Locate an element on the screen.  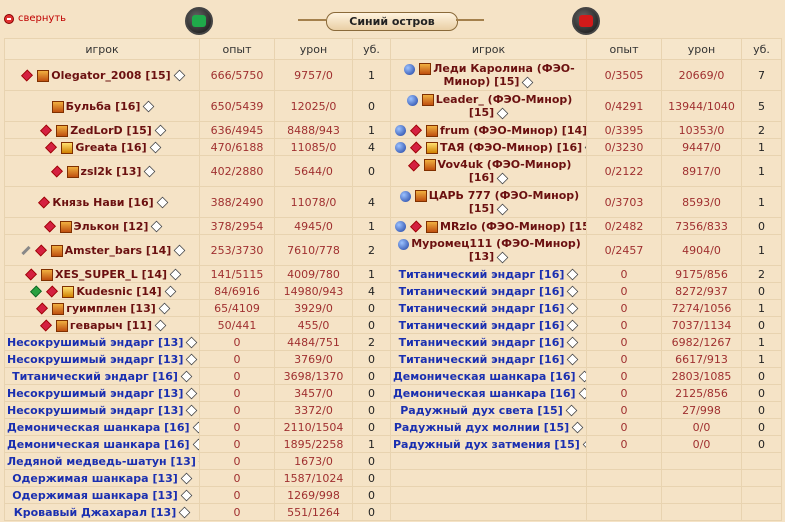
right-exp: 0/3395 is located at coordinates (624, 130).